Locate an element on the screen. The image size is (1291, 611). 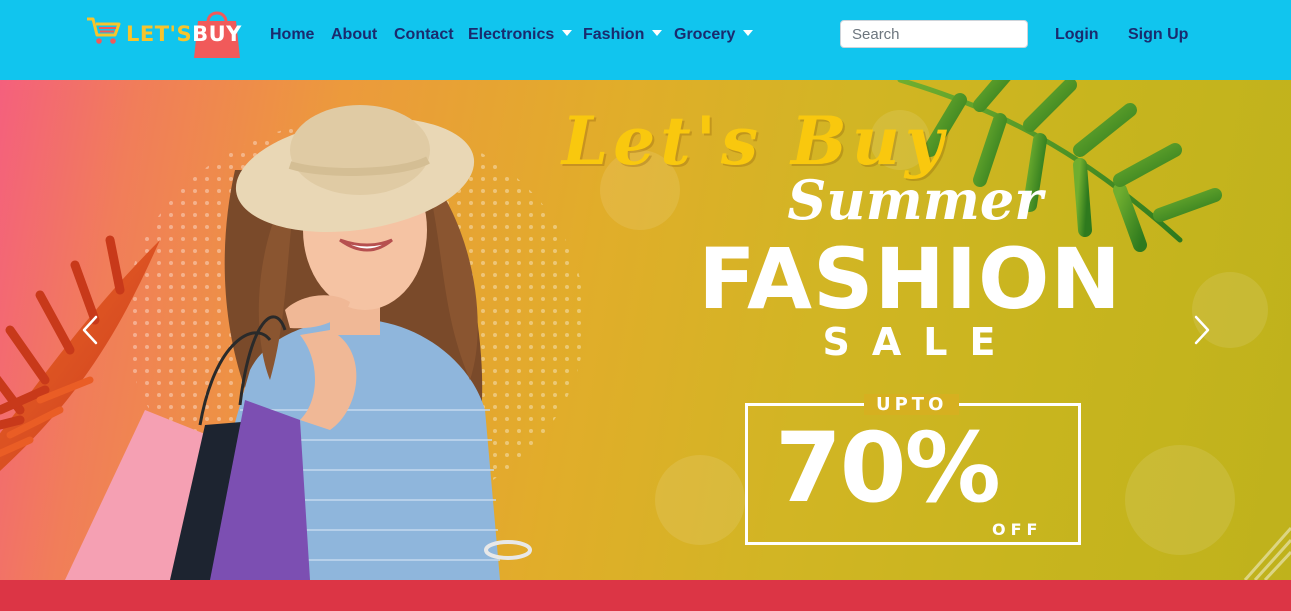
carousel-next-button is located at coordinates (1202, 330).